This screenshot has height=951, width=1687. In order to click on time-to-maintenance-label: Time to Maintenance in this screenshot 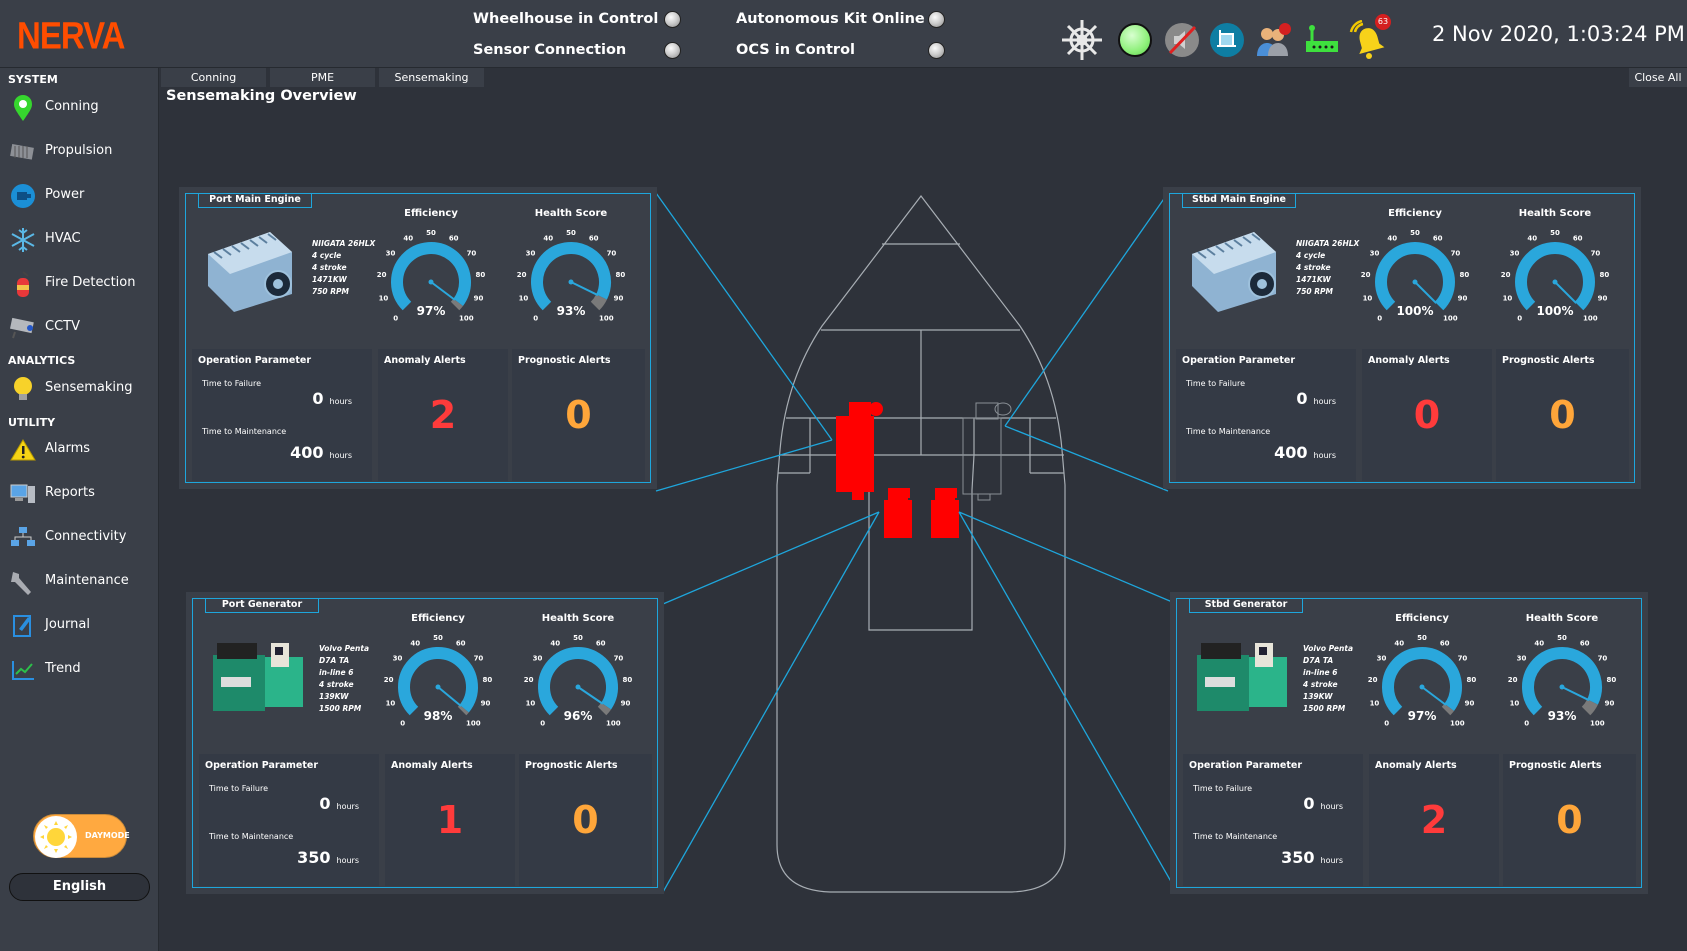, I will do `click(1228, 431)`.